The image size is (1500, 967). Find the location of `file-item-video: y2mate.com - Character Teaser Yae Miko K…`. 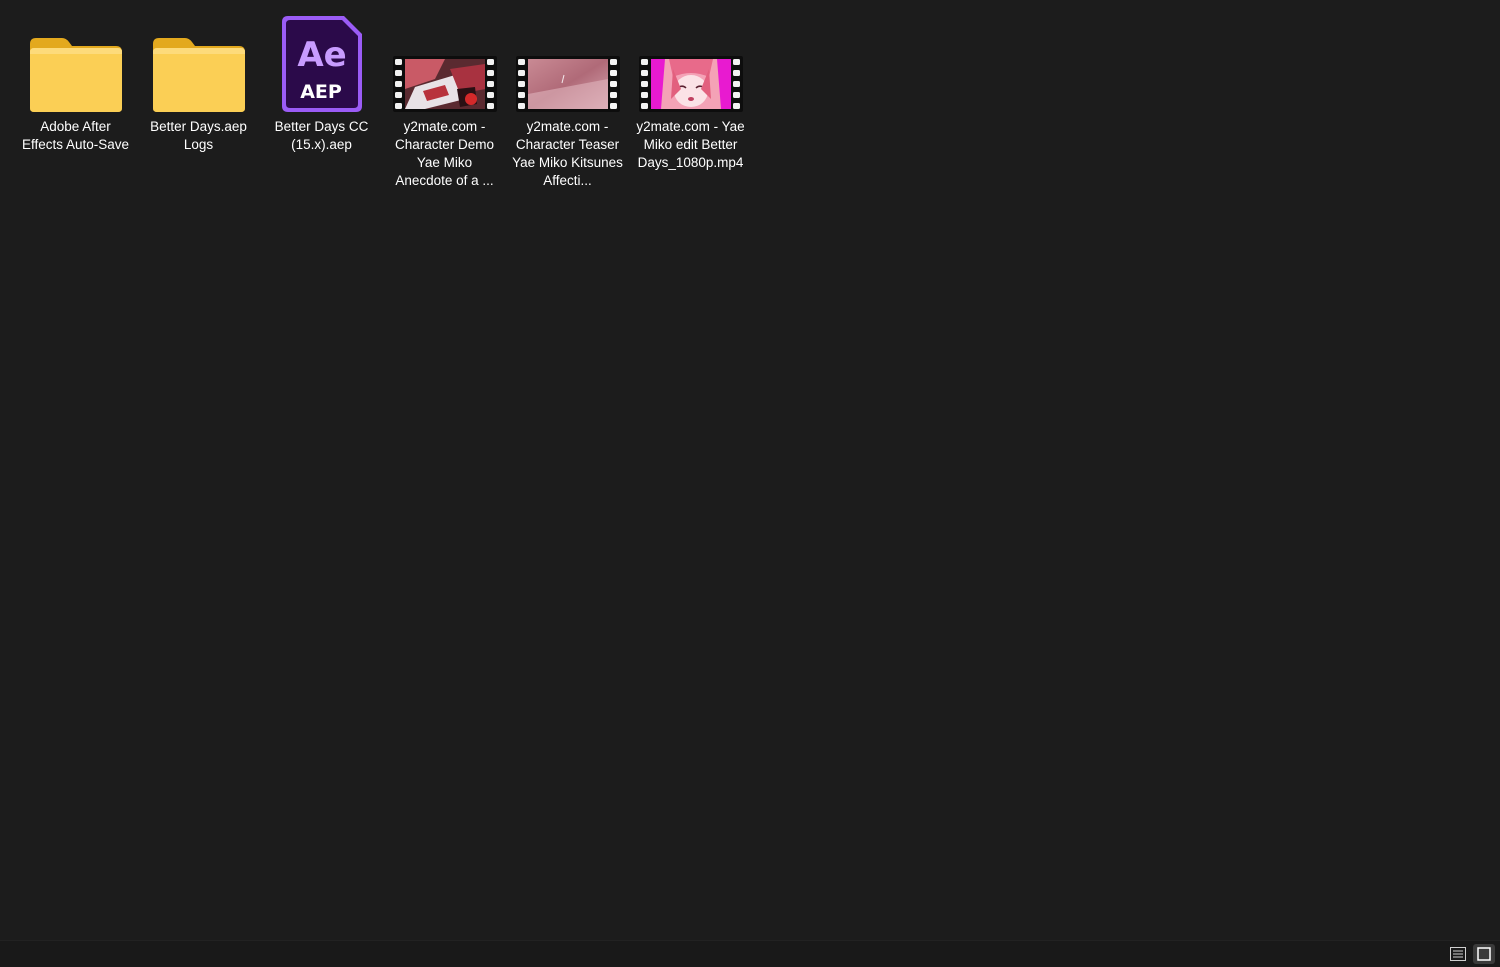

file-item-video: y2mate.com - Character Teaser Yae Miko K… is located at coordinates (567, 99).